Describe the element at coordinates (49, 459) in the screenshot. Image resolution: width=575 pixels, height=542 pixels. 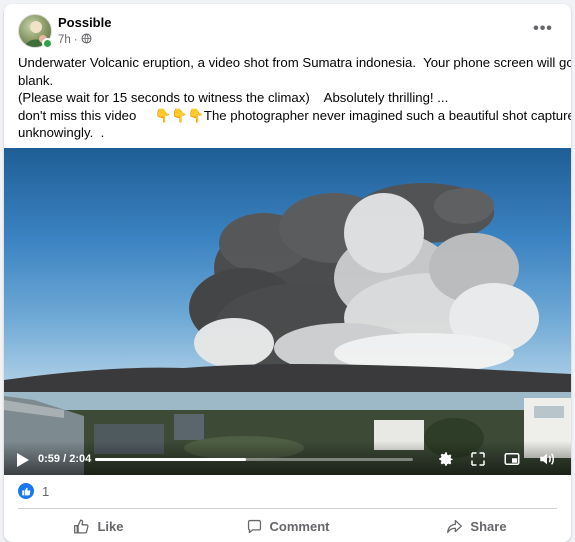
I see `current-time: 0:59` at that location.